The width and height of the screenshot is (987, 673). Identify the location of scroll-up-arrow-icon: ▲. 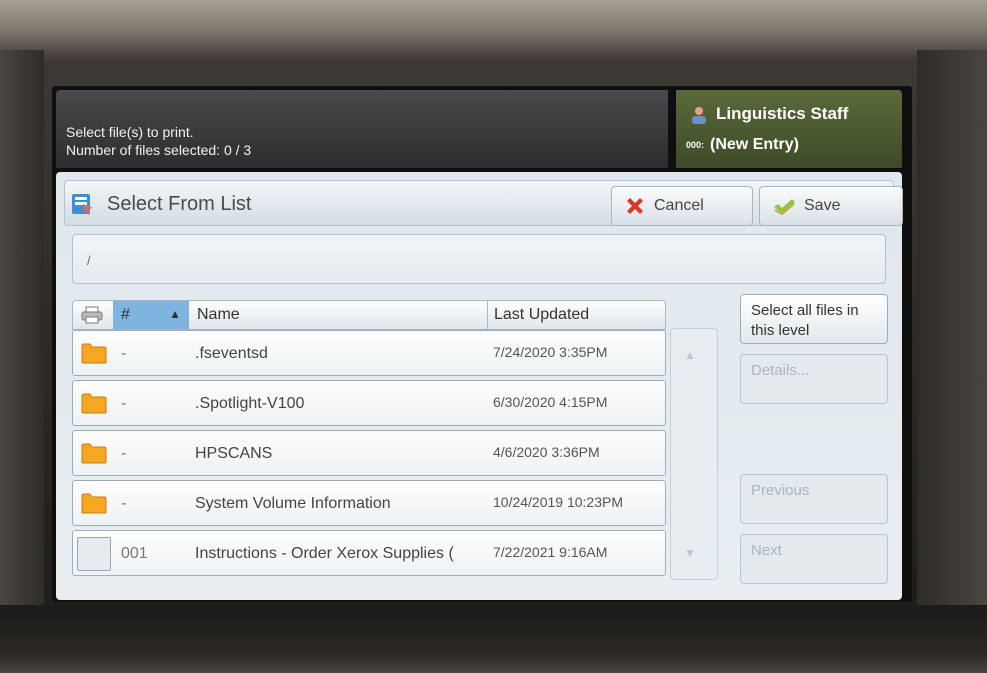
(690, 355).